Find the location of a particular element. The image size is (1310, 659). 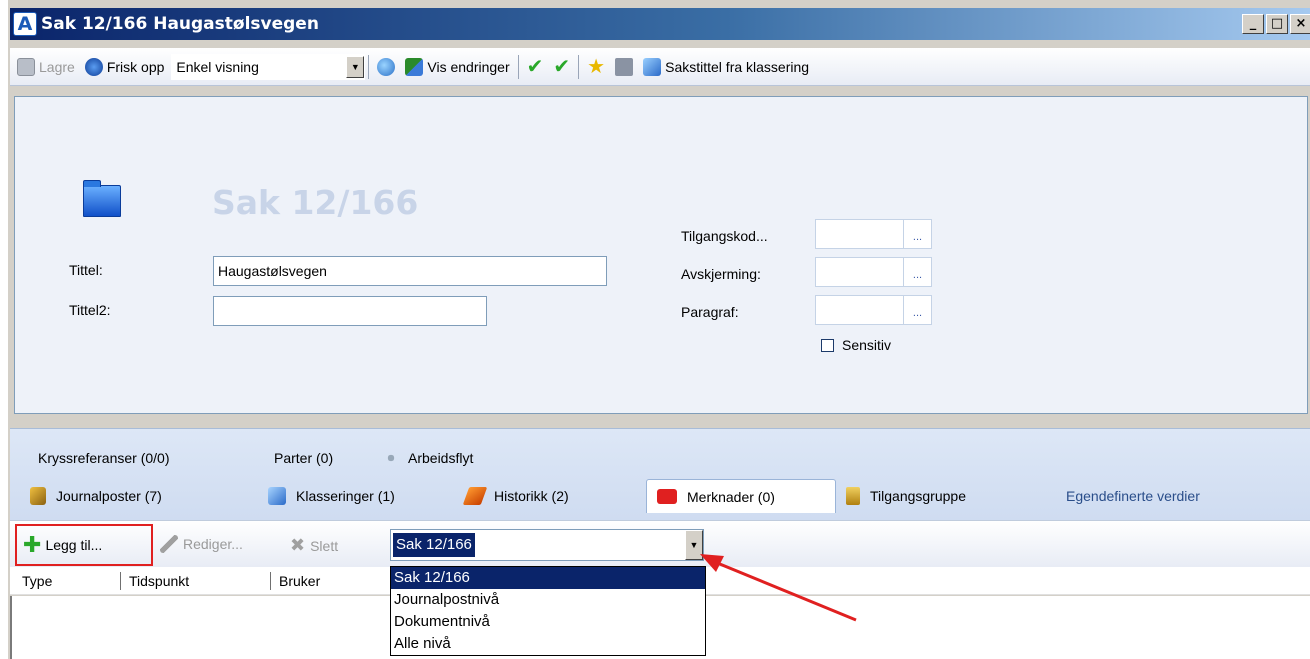

close-button: × is located at coordinates (1300, 24).